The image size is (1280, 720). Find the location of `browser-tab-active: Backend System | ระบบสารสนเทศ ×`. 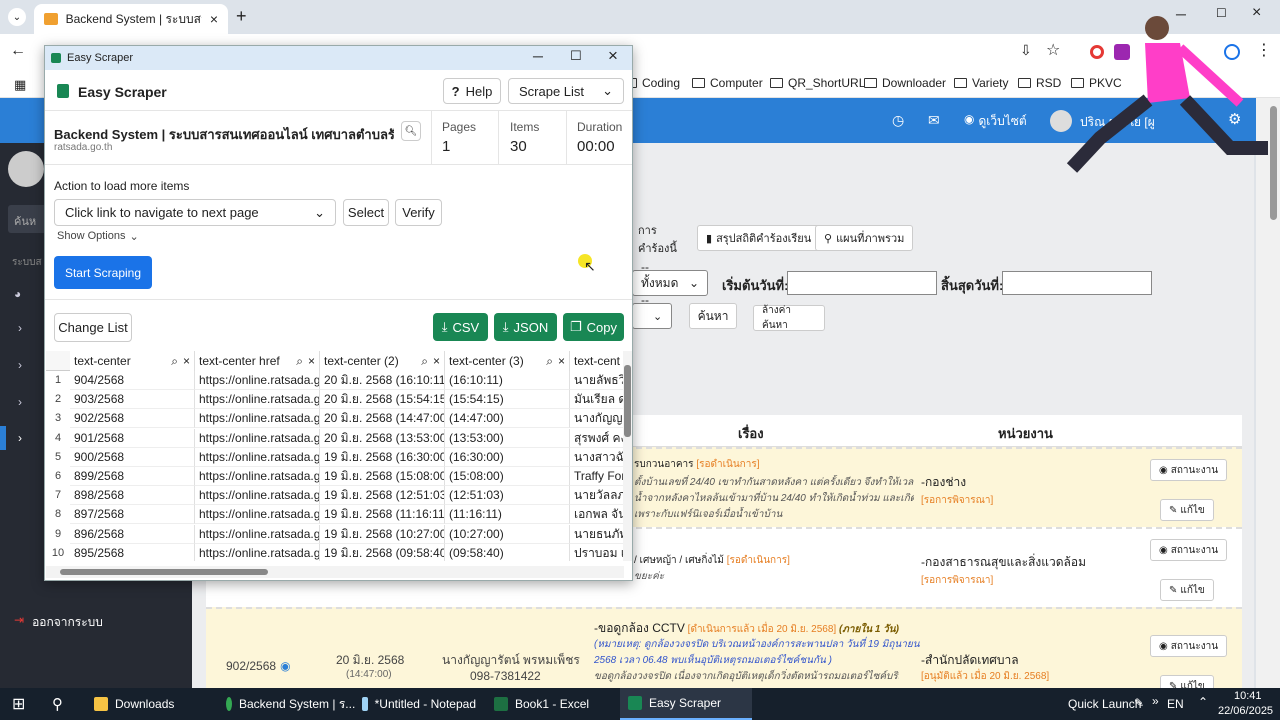

browser-tab-active: Backend System | ระบบสารสนเทศ × is located at coordinates (131, 19).